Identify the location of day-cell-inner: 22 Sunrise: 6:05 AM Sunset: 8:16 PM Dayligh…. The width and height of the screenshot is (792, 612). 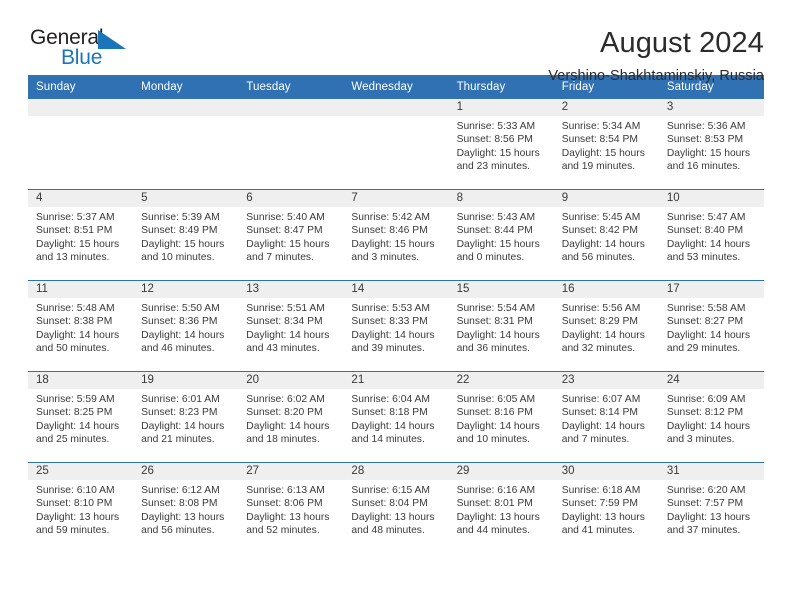
(501, 417).